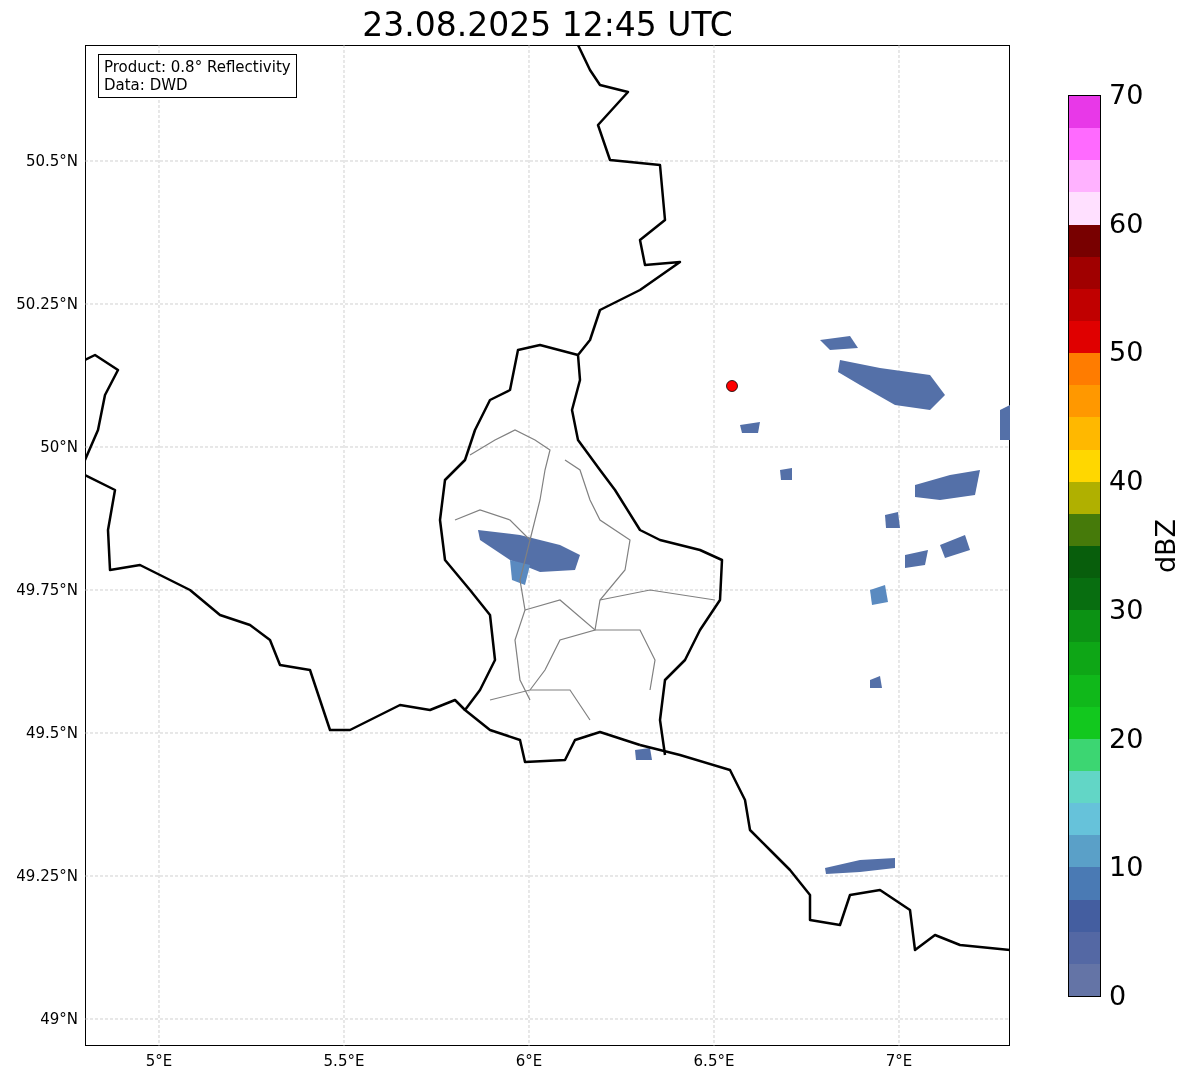  I want to click on y-tick-label: 49.75°N, so click(47, 590).